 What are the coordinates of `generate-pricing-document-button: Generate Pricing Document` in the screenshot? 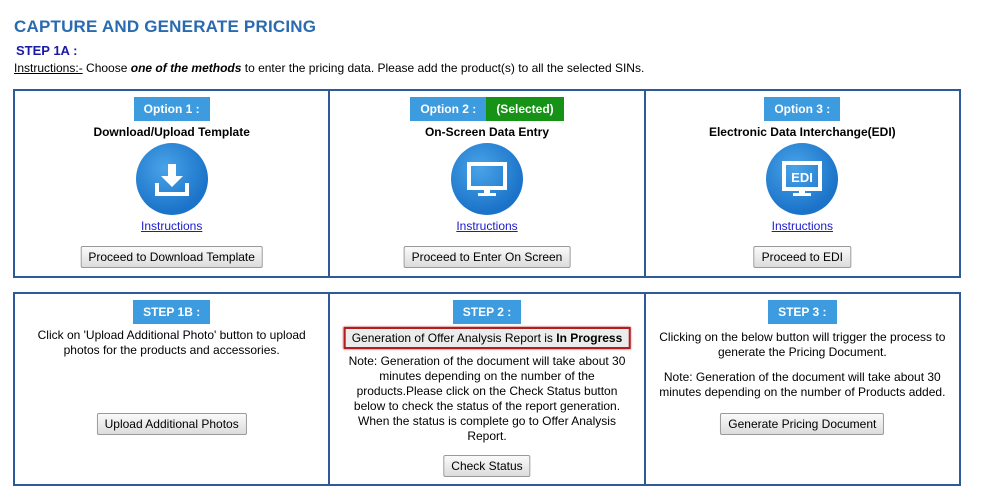 It's located at (802, 424).